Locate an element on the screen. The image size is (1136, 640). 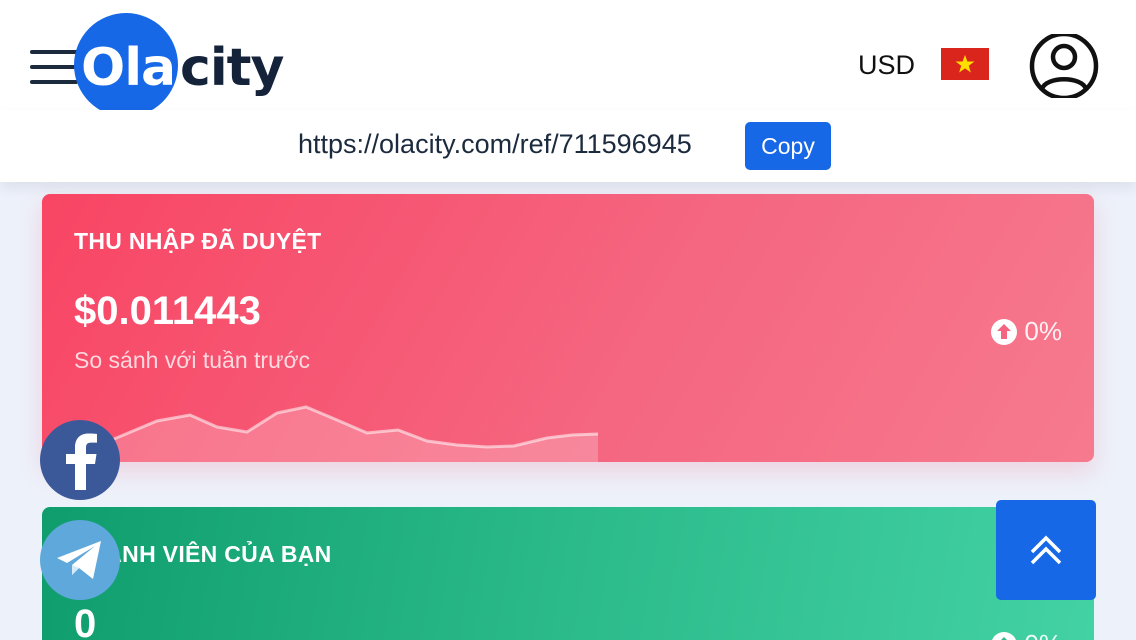
telegram-icon is located at coordinates (79, 560).